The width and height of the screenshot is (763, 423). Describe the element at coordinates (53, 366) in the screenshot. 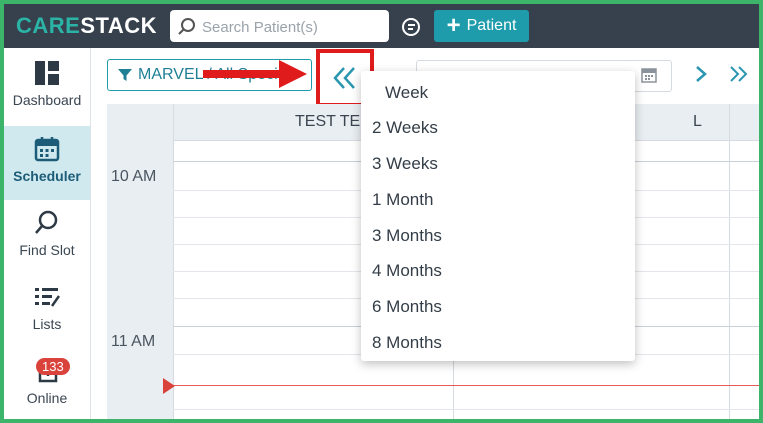

I see `notification-badge: 133` at that location.